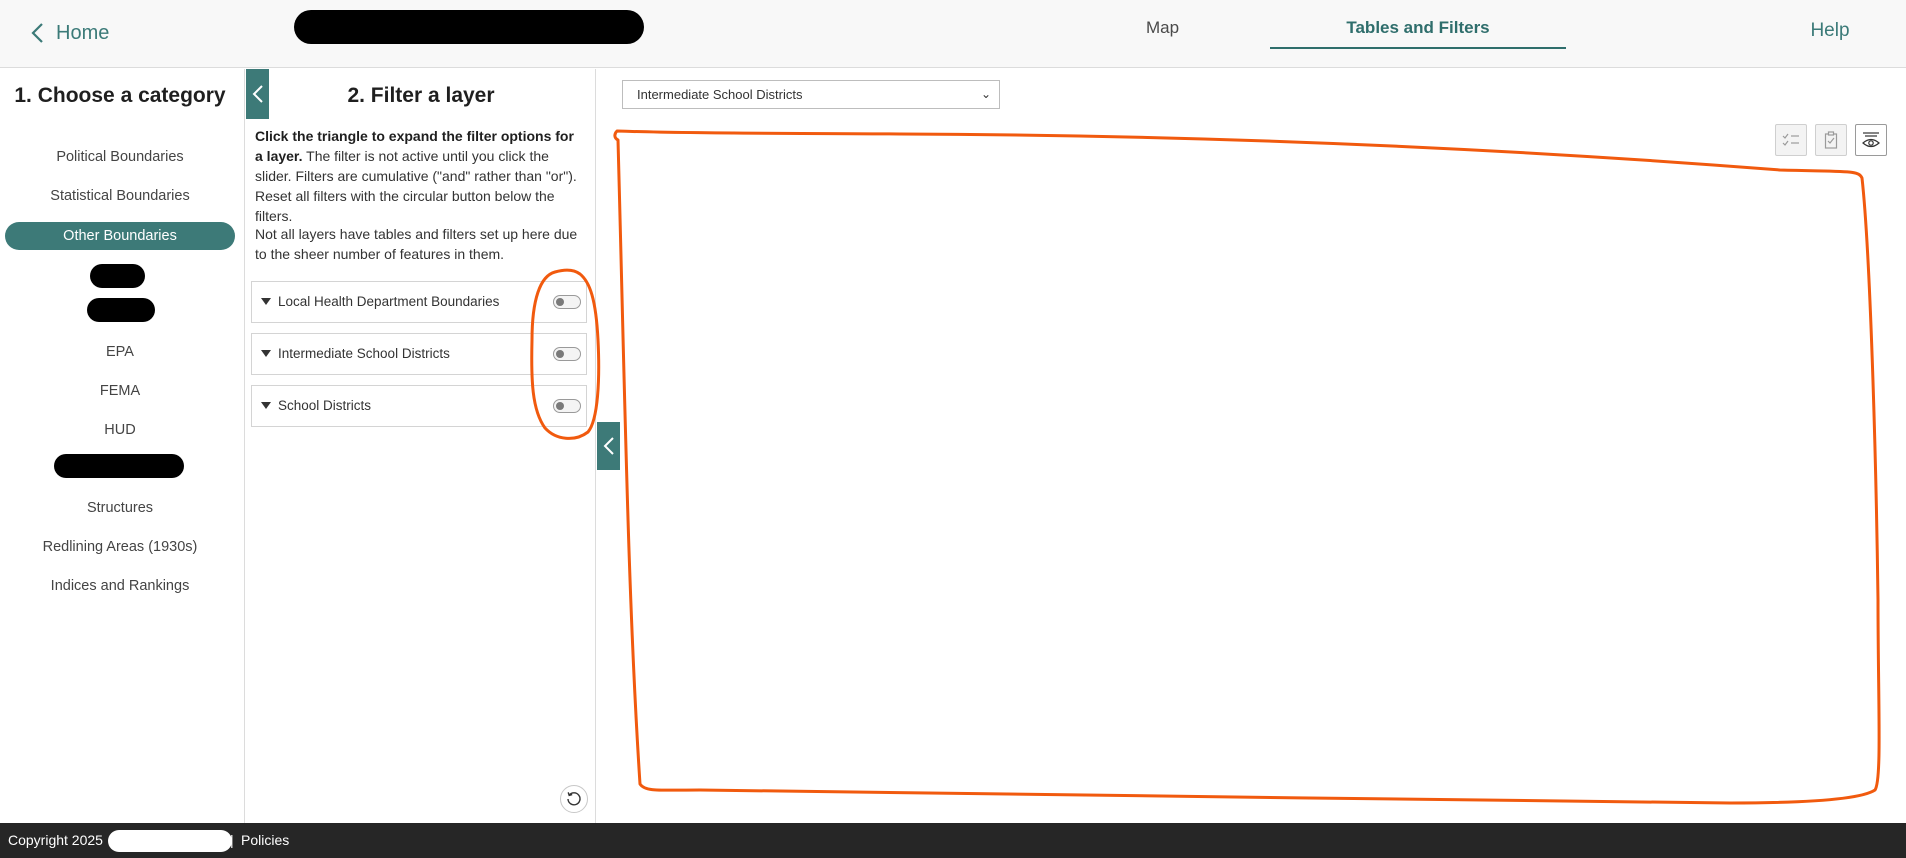 The width and height of the screenshot is (1906, 858). I want to click on filter-panel-title: 2. Filter a layer, so click(421, 95).